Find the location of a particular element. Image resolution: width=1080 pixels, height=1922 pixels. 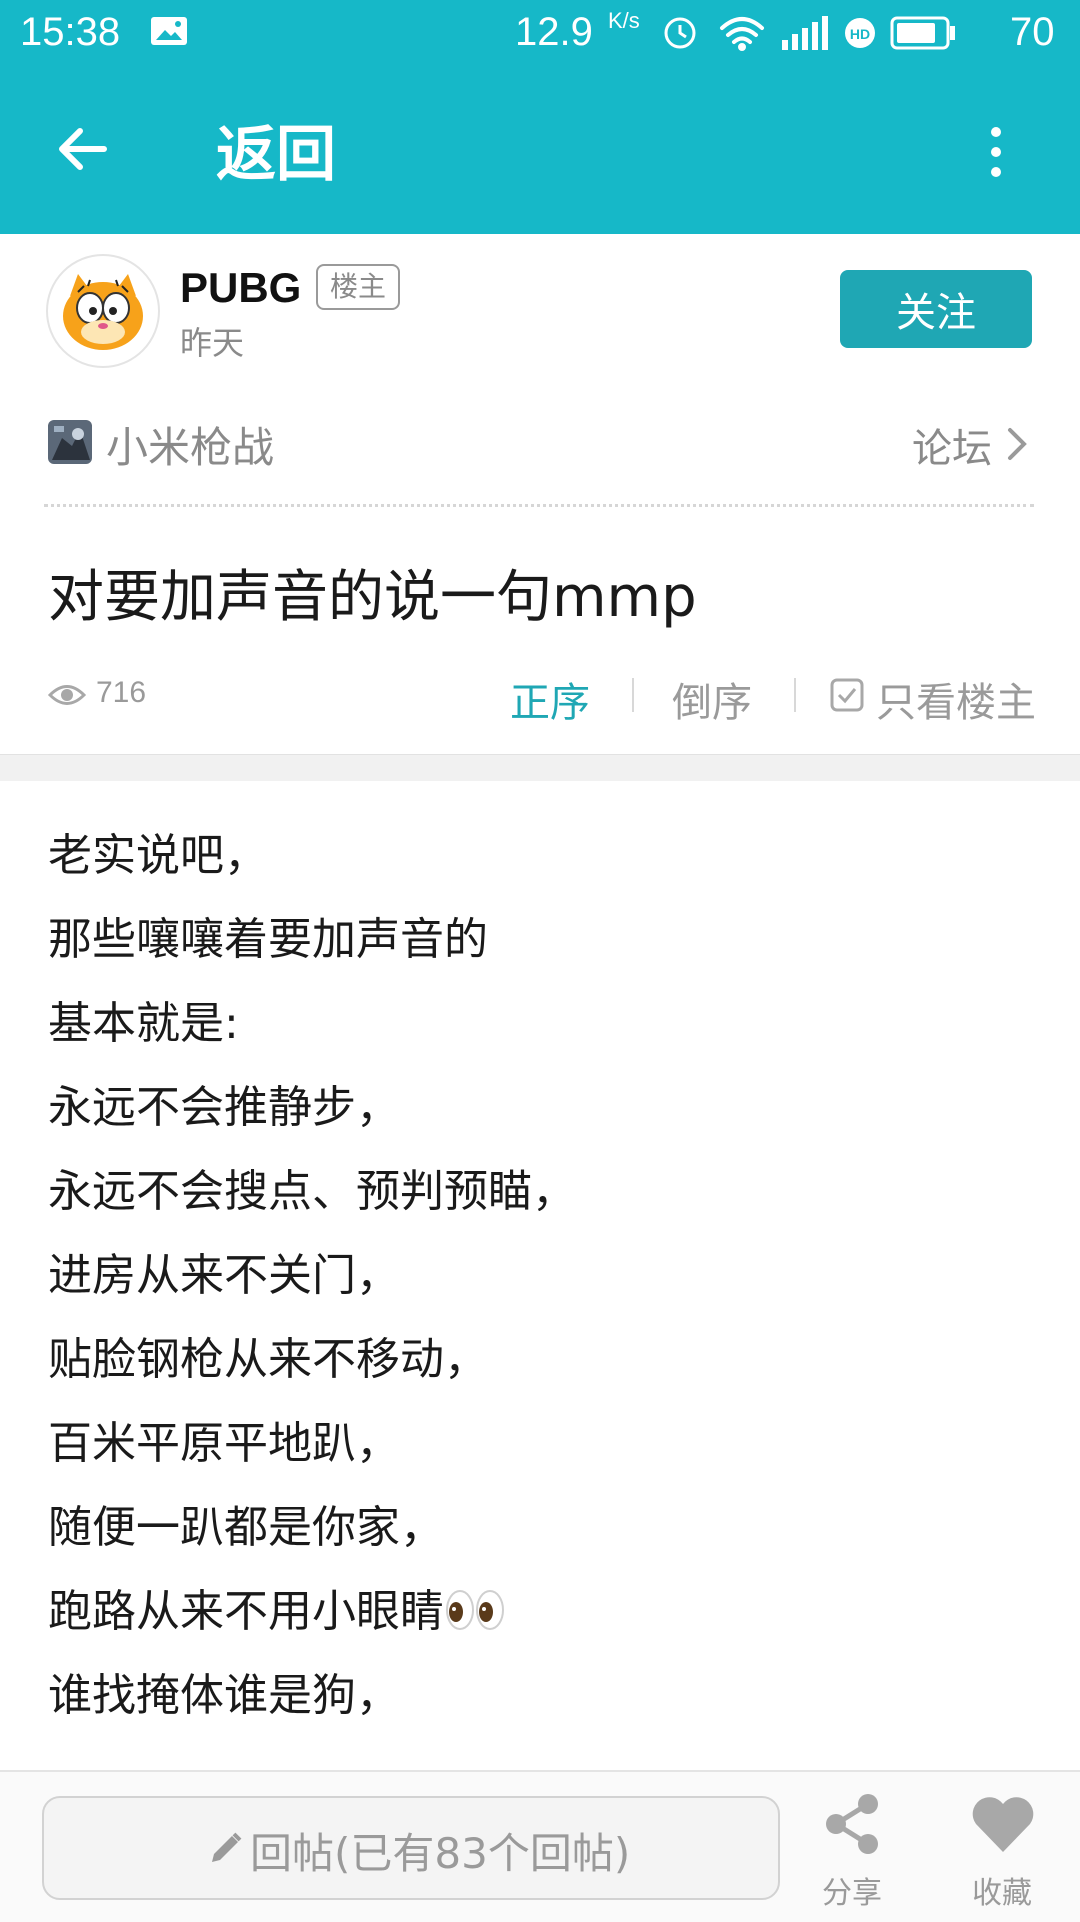

status-speed-unit: K/s is located at coordinates (624, 20).